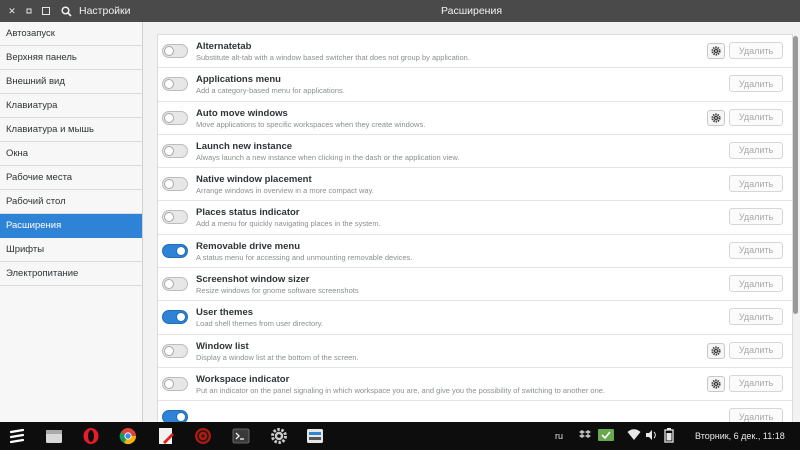 This screenshot has height=450, width=800. I want to click on sidebar-item: Электропитание, so click(71, 274).